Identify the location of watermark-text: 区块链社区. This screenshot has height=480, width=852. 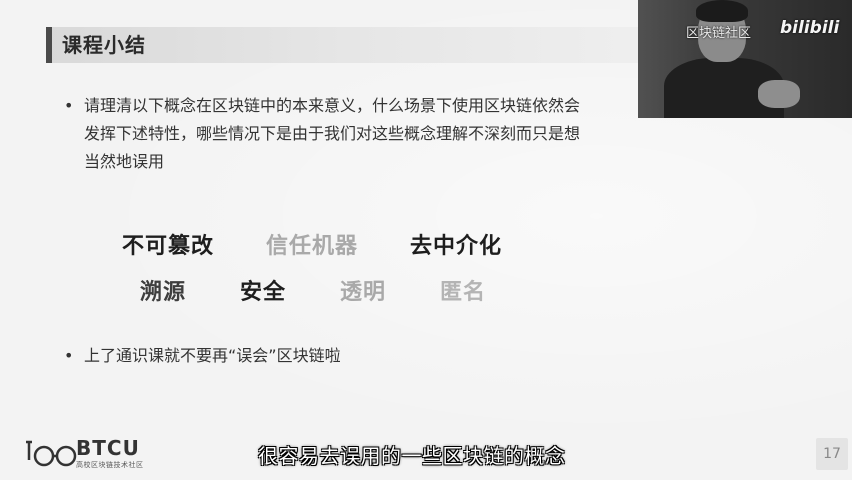
(719, 33).